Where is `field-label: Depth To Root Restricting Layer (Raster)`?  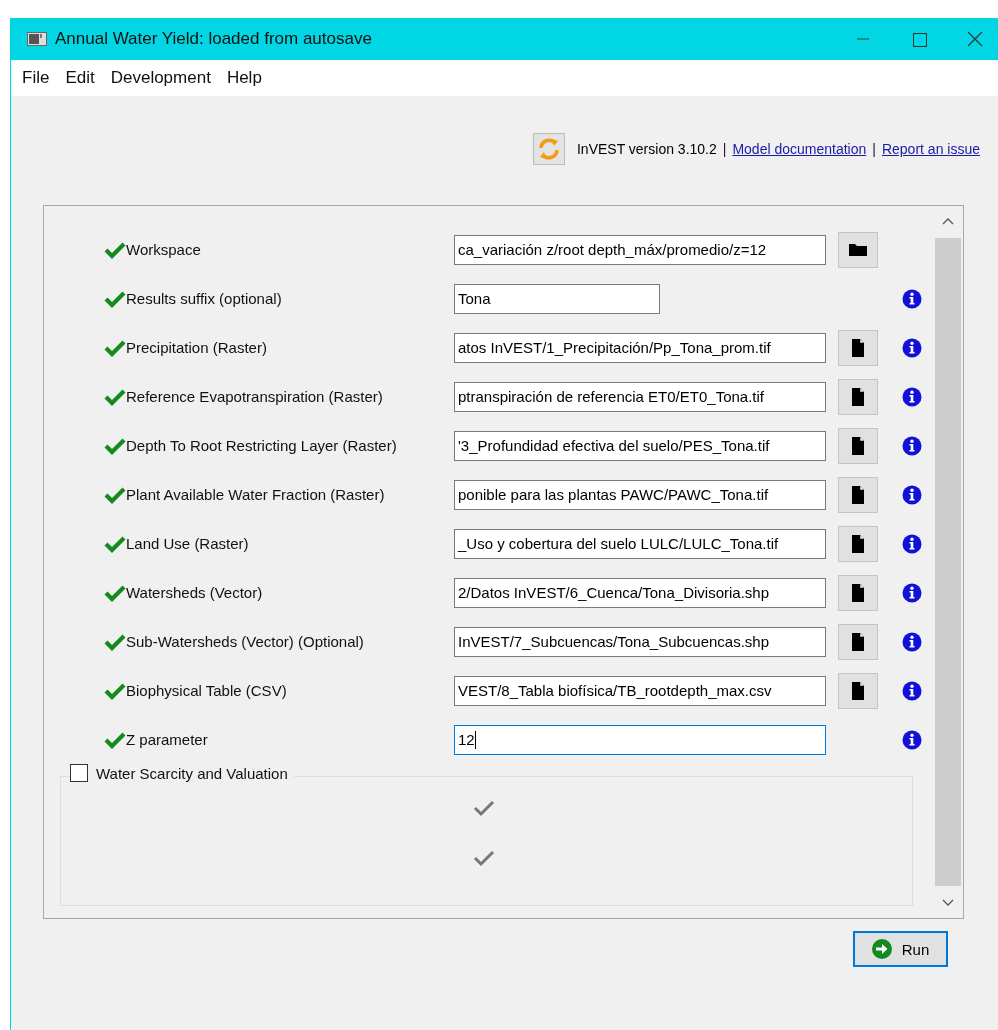
field-label: Depth To Root Restricting Layer (Raster) is located at coordinates (262, 445).